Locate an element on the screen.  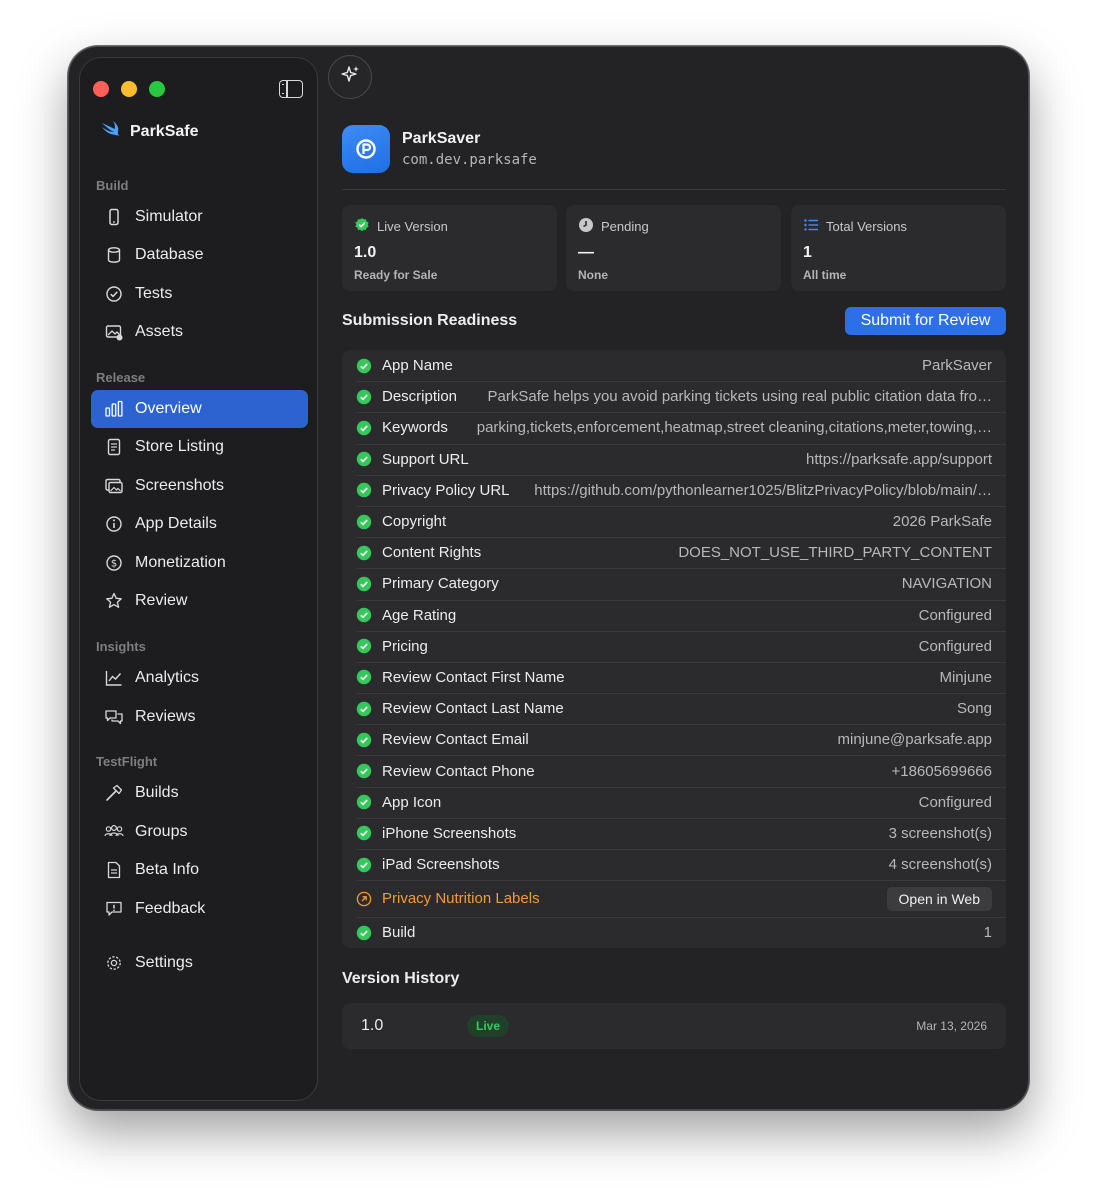
sidebar-brand: ParkSafe is located at coordinates (149, 131).